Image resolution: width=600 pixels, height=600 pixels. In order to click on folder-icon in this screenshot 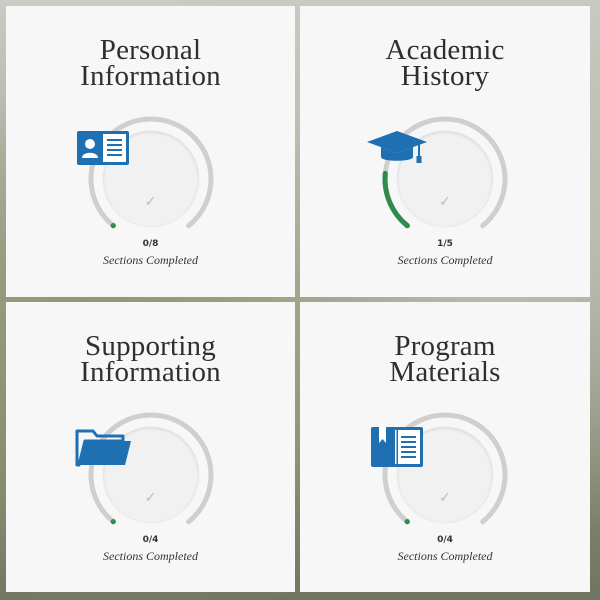, I will do `click(103, 448)`.